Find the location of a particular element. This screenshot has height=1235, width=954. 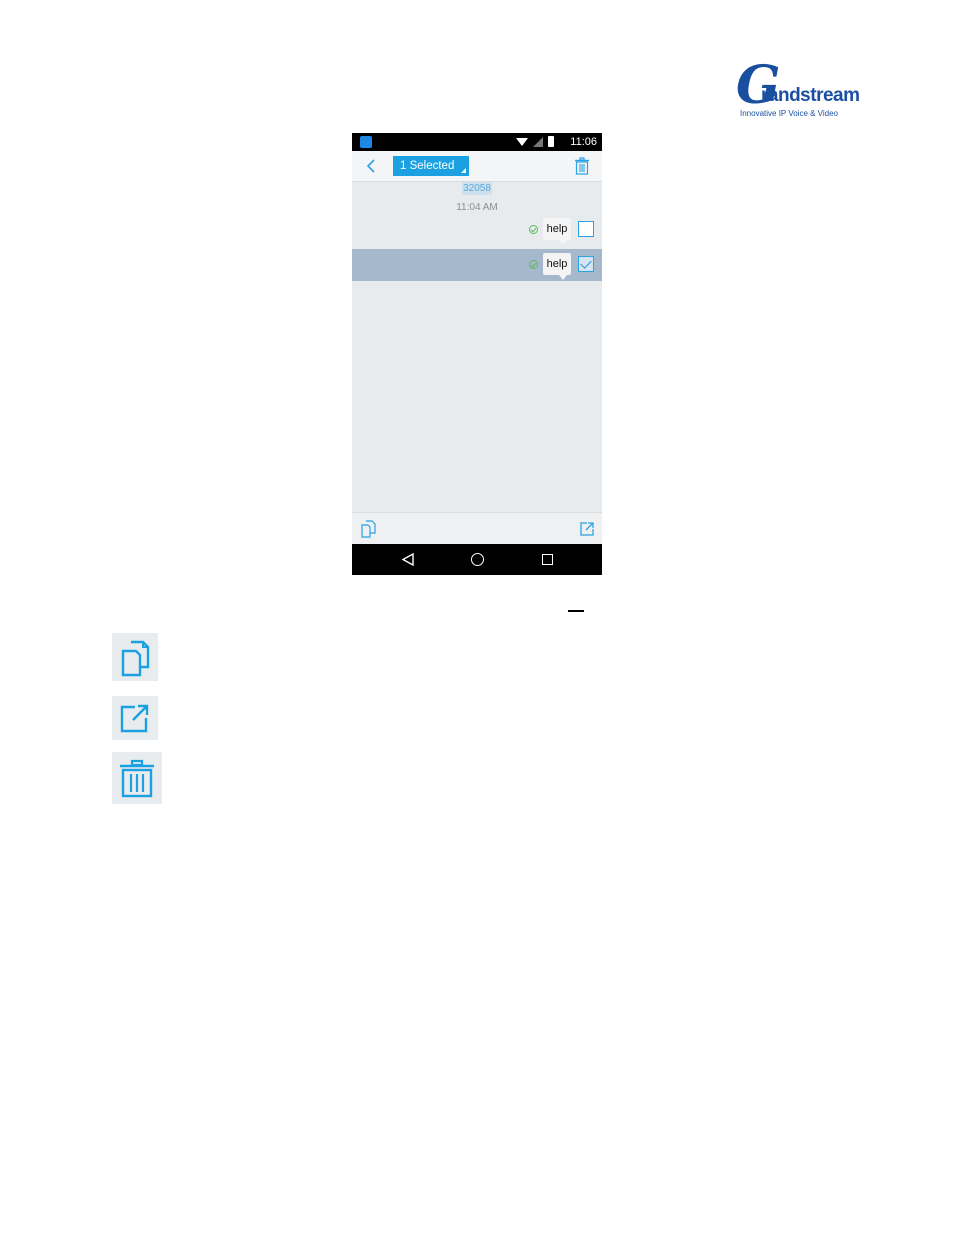

navigation-bar is located at coordinates (477, 559).